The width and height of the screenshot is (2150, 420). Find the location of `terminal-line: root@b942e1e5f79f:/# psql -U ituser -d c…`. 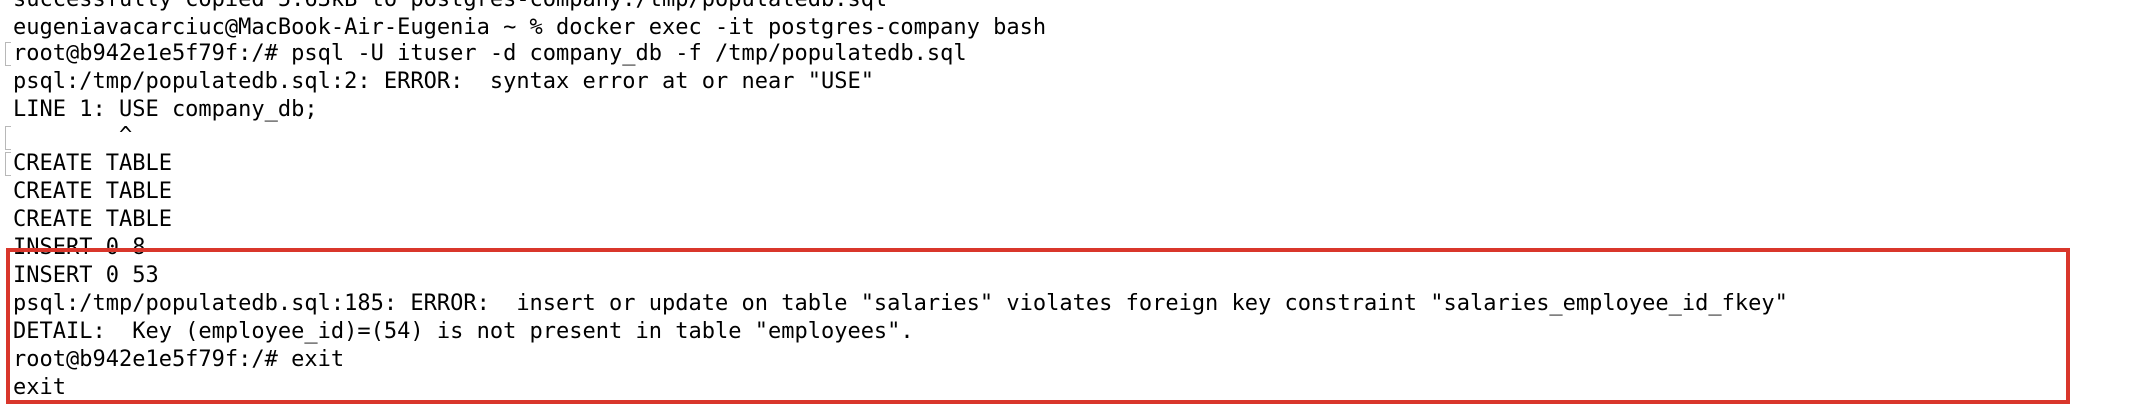

terminal-line: root@b942e1e5f79f:/# psql -U ituser -d c… is located at coordinates (490, 53).